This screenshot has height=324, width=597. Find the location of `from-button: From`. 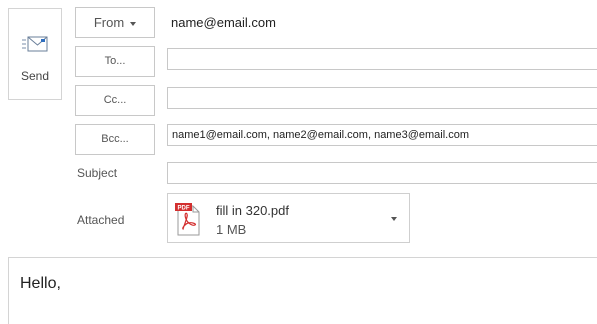

from-button: From is located at coordinates (115, 22).